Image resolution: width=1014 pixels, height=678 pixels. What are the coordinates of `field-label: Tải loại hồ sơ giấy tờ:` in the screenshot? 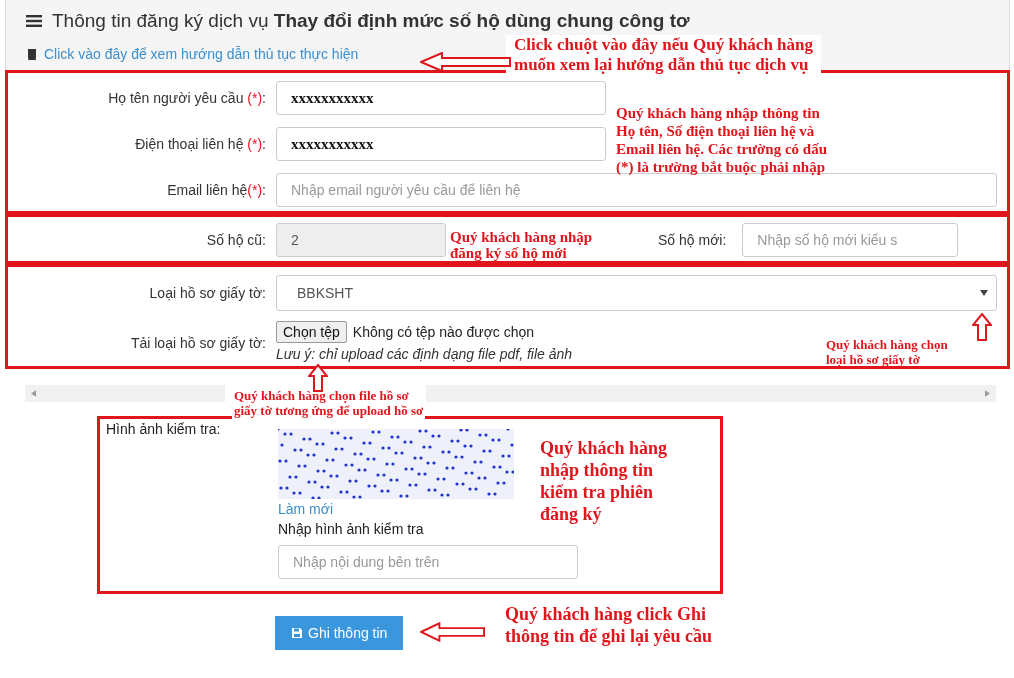 It's located at (197, 342).